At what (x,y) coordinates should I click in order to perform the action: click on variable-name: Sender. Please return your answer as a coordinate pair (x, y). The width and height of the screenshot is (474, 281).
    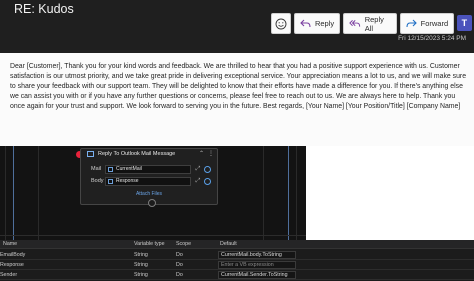
    Looking at the image, I should click on (9, 275).